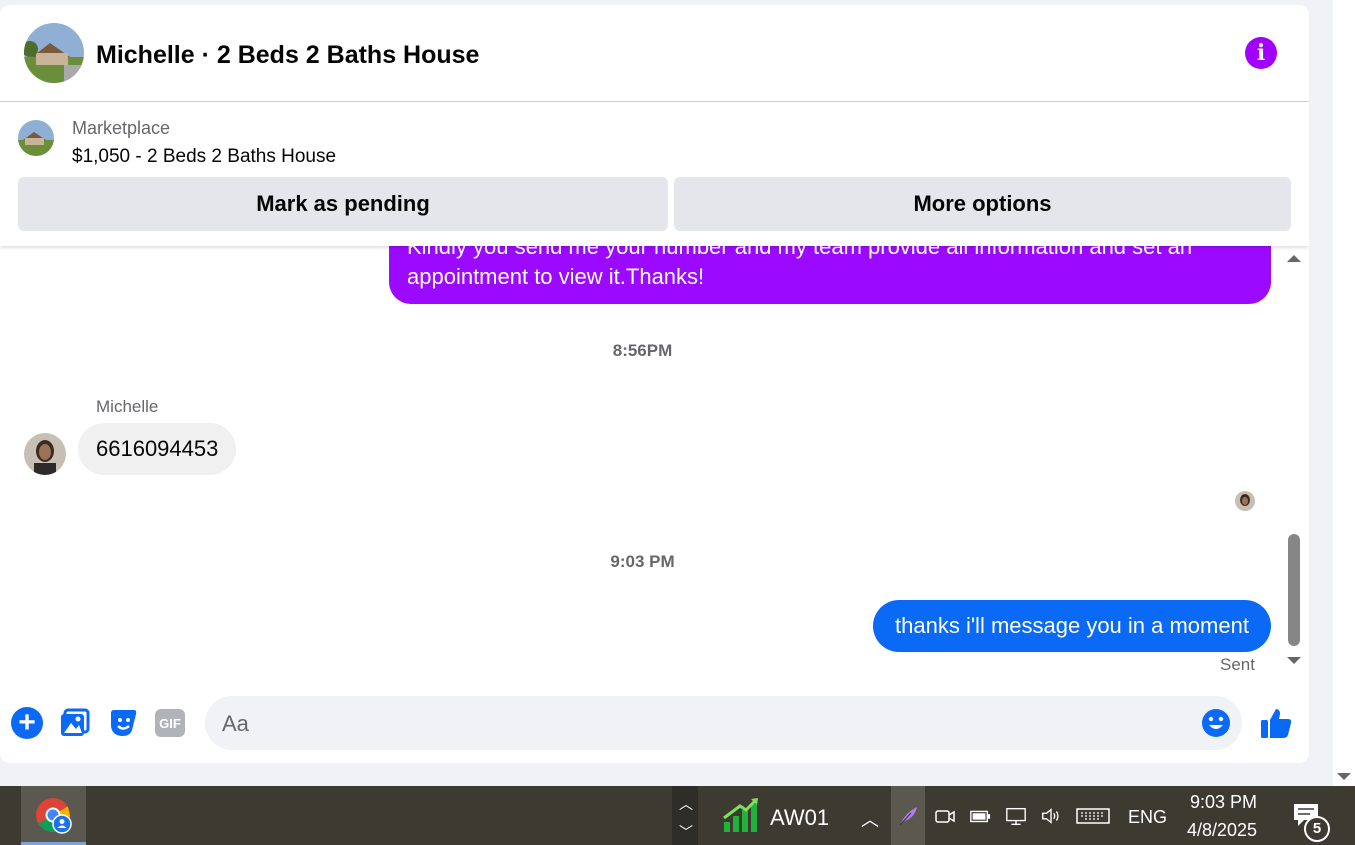  What do you see at coordinates (157, 449) in the screenshot?
I see `incoming-message: 6616094453` at bounding box center [157, 449].